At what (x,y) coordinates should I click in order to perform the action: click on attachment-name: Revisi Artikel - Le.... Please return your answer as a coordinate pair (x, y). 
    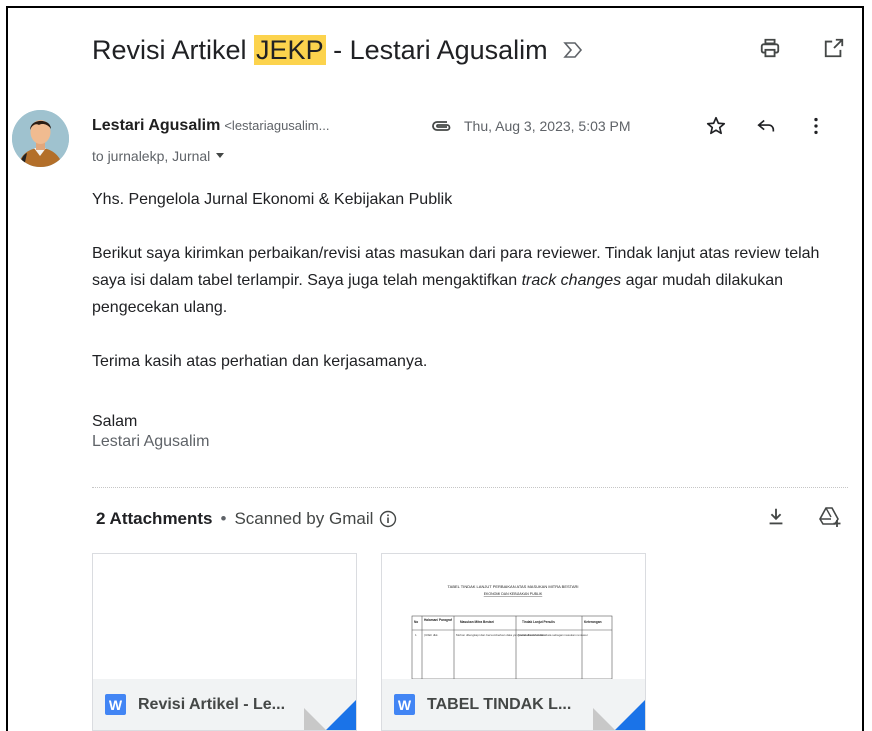
    Looking at the image, I should click on (212, 704).